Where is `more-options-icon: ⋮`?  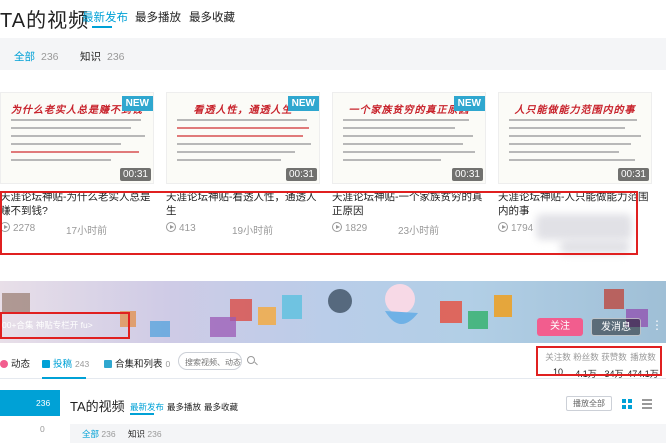 more-options-icon: ⋮ is located at coordinates (657, 325).